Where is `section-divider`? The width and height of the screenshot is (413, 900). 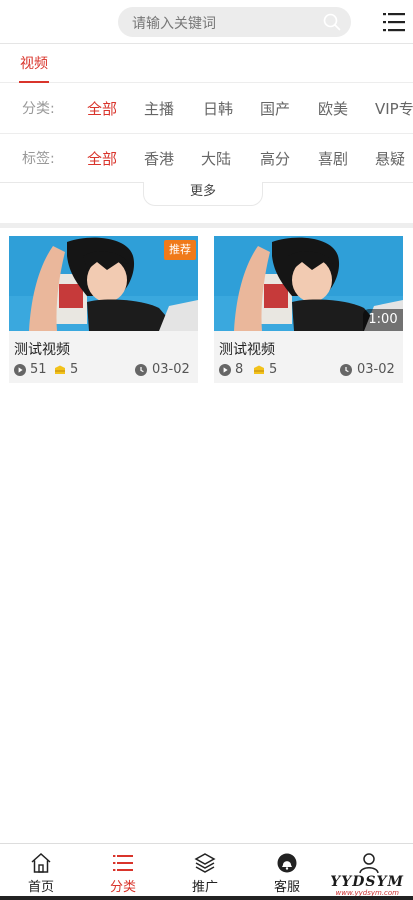
section-divider is located at coordinates (206, 225).